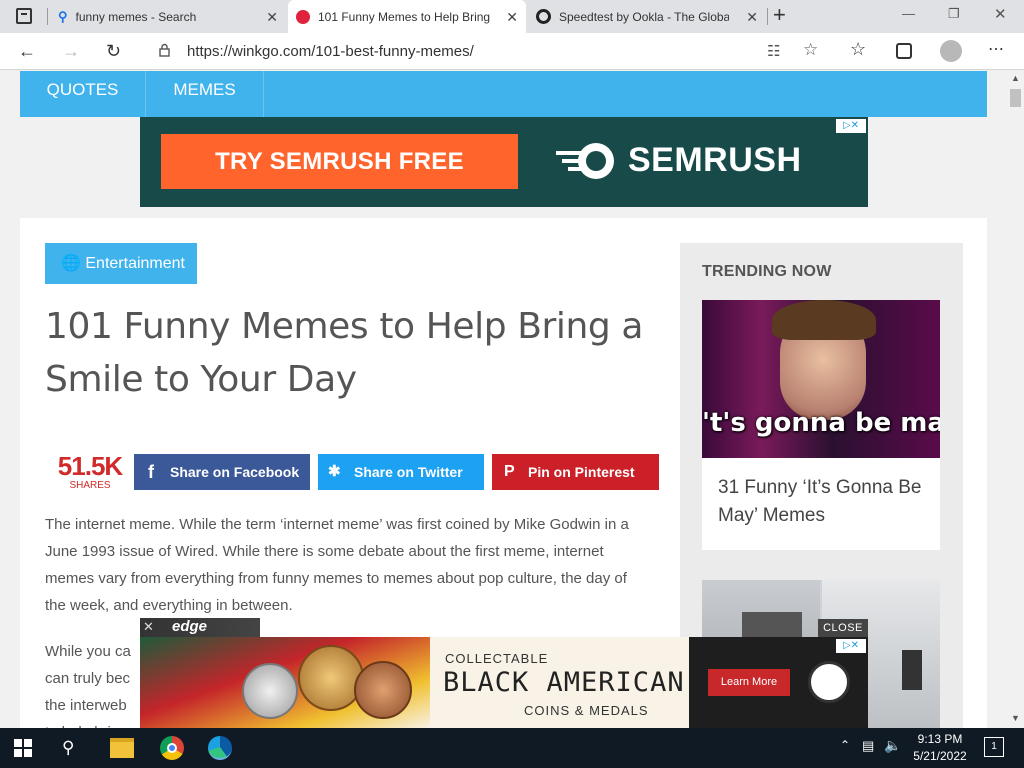  I want to click on settings-menu-icon: ⋯, so click(996, 49).